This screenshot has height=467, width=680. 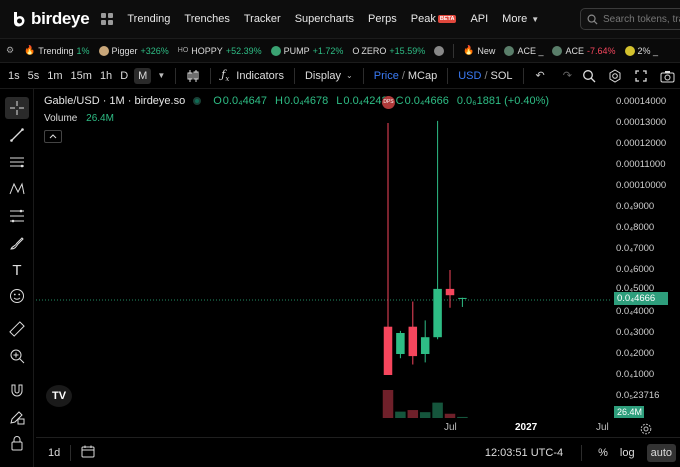 What do you see at coordinates (388, 102) in the screenshot?
I see `dps-badge: DPS` at bounding box center [388, 102].